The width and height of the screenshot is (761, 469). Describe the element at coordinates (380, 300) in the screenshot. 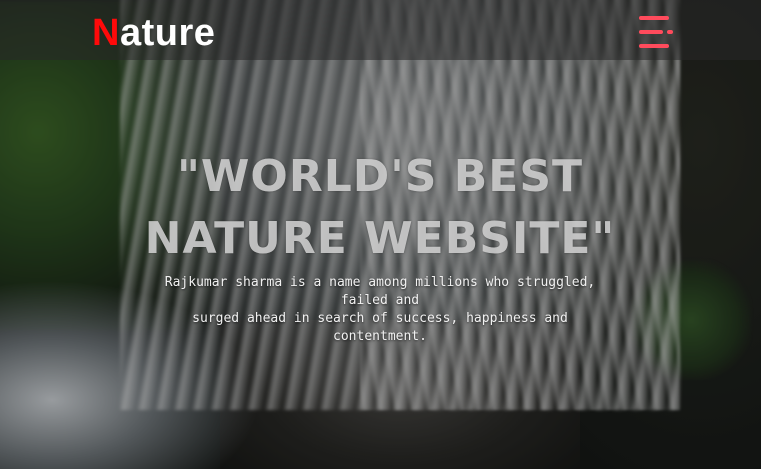

I see `hero-text-line-2: failed and` at that location.